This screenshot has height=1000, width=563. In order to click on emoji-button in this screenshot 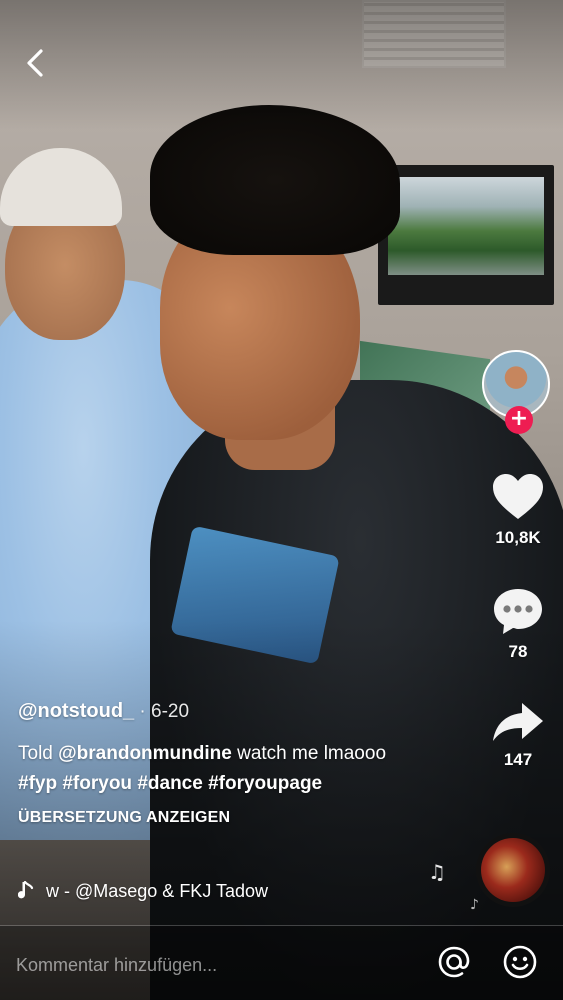, I will do `click(520, 962)`.